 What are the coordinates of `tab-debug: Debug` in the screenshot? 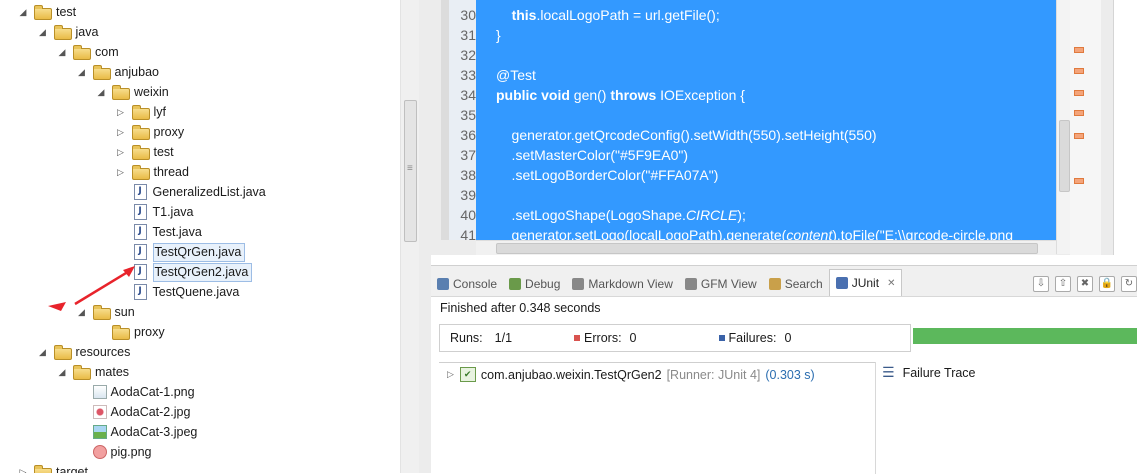 It's located at (534, 284).